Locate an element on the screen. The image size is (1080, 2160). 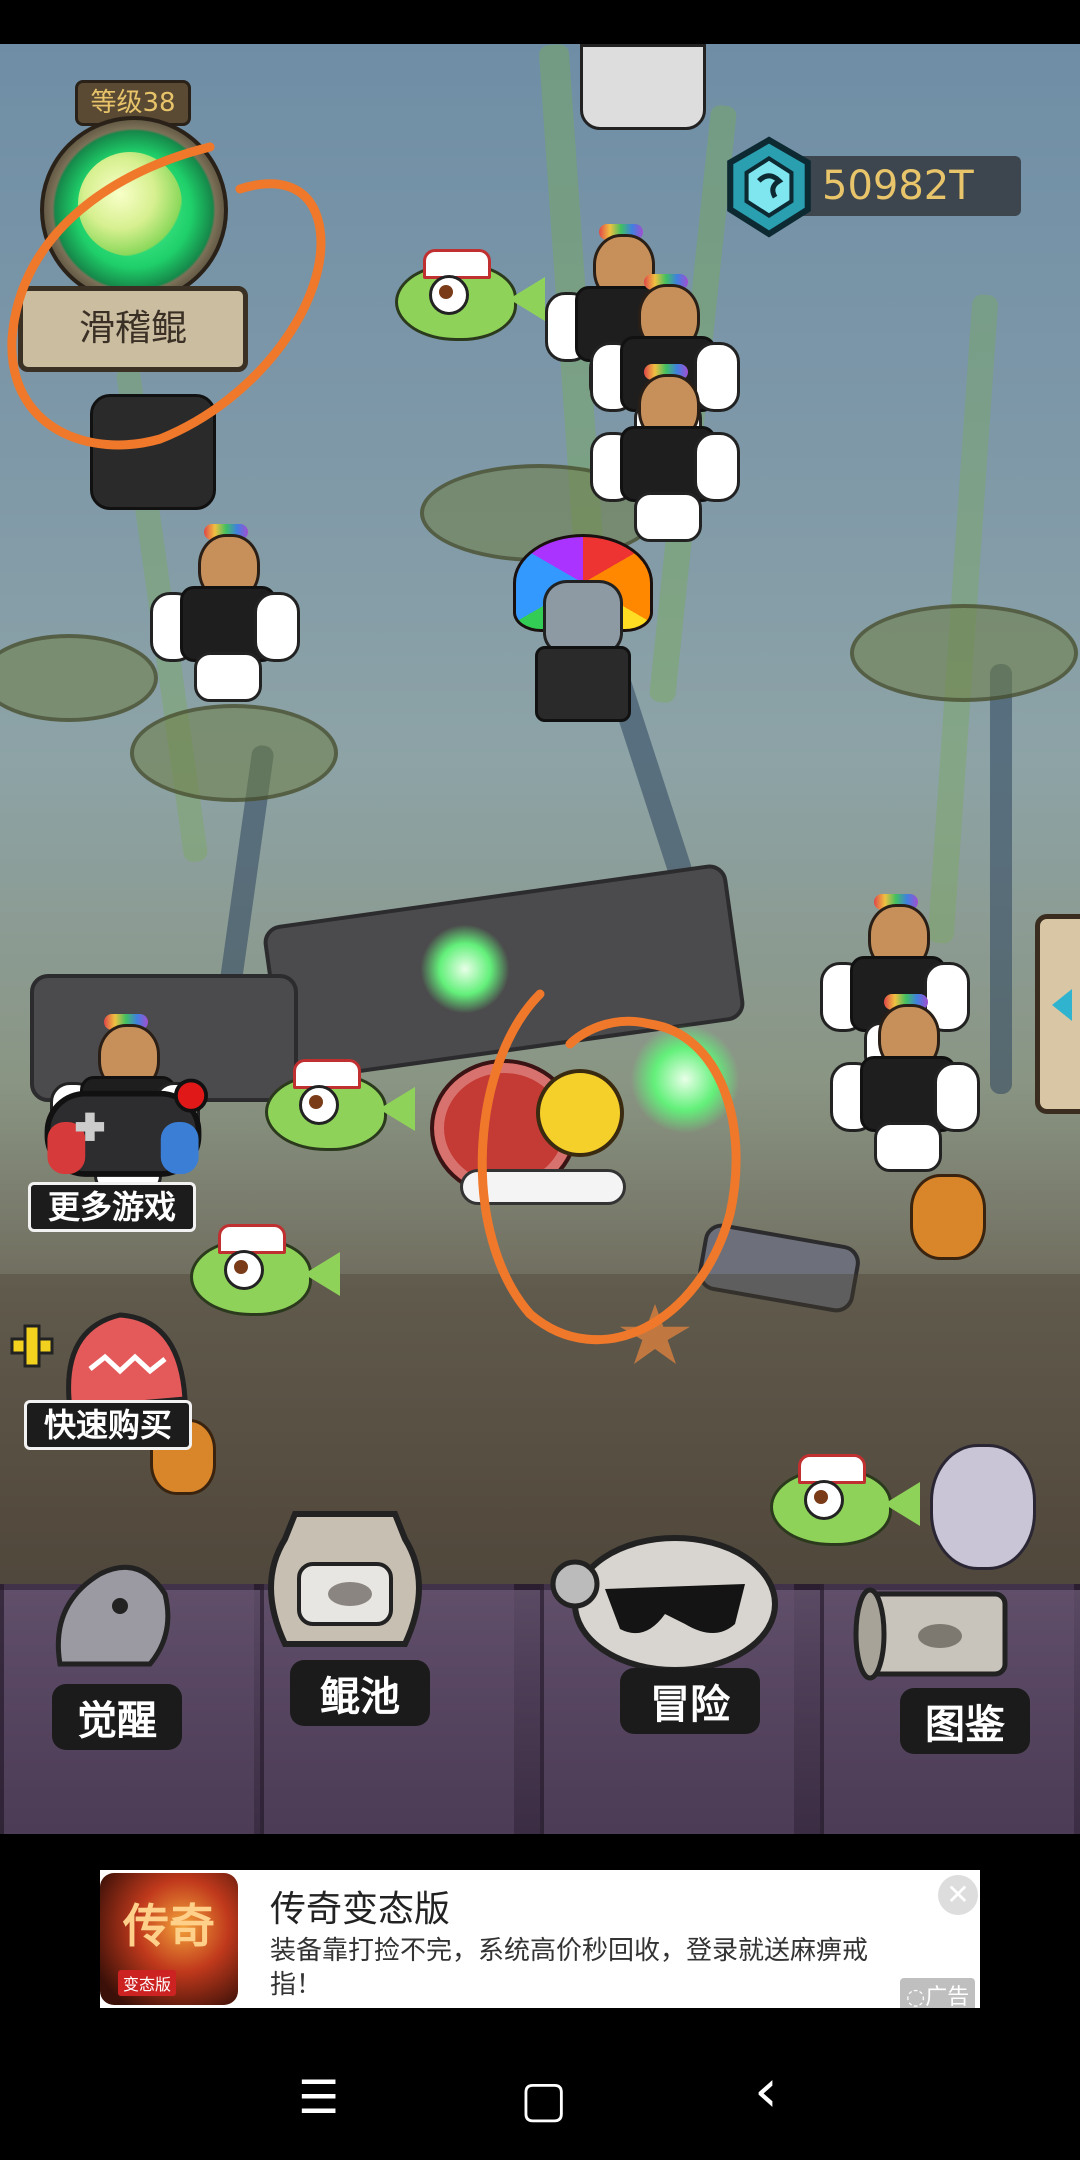
more-games-button: 更多游戏 is located at coordinates (112, 1207).